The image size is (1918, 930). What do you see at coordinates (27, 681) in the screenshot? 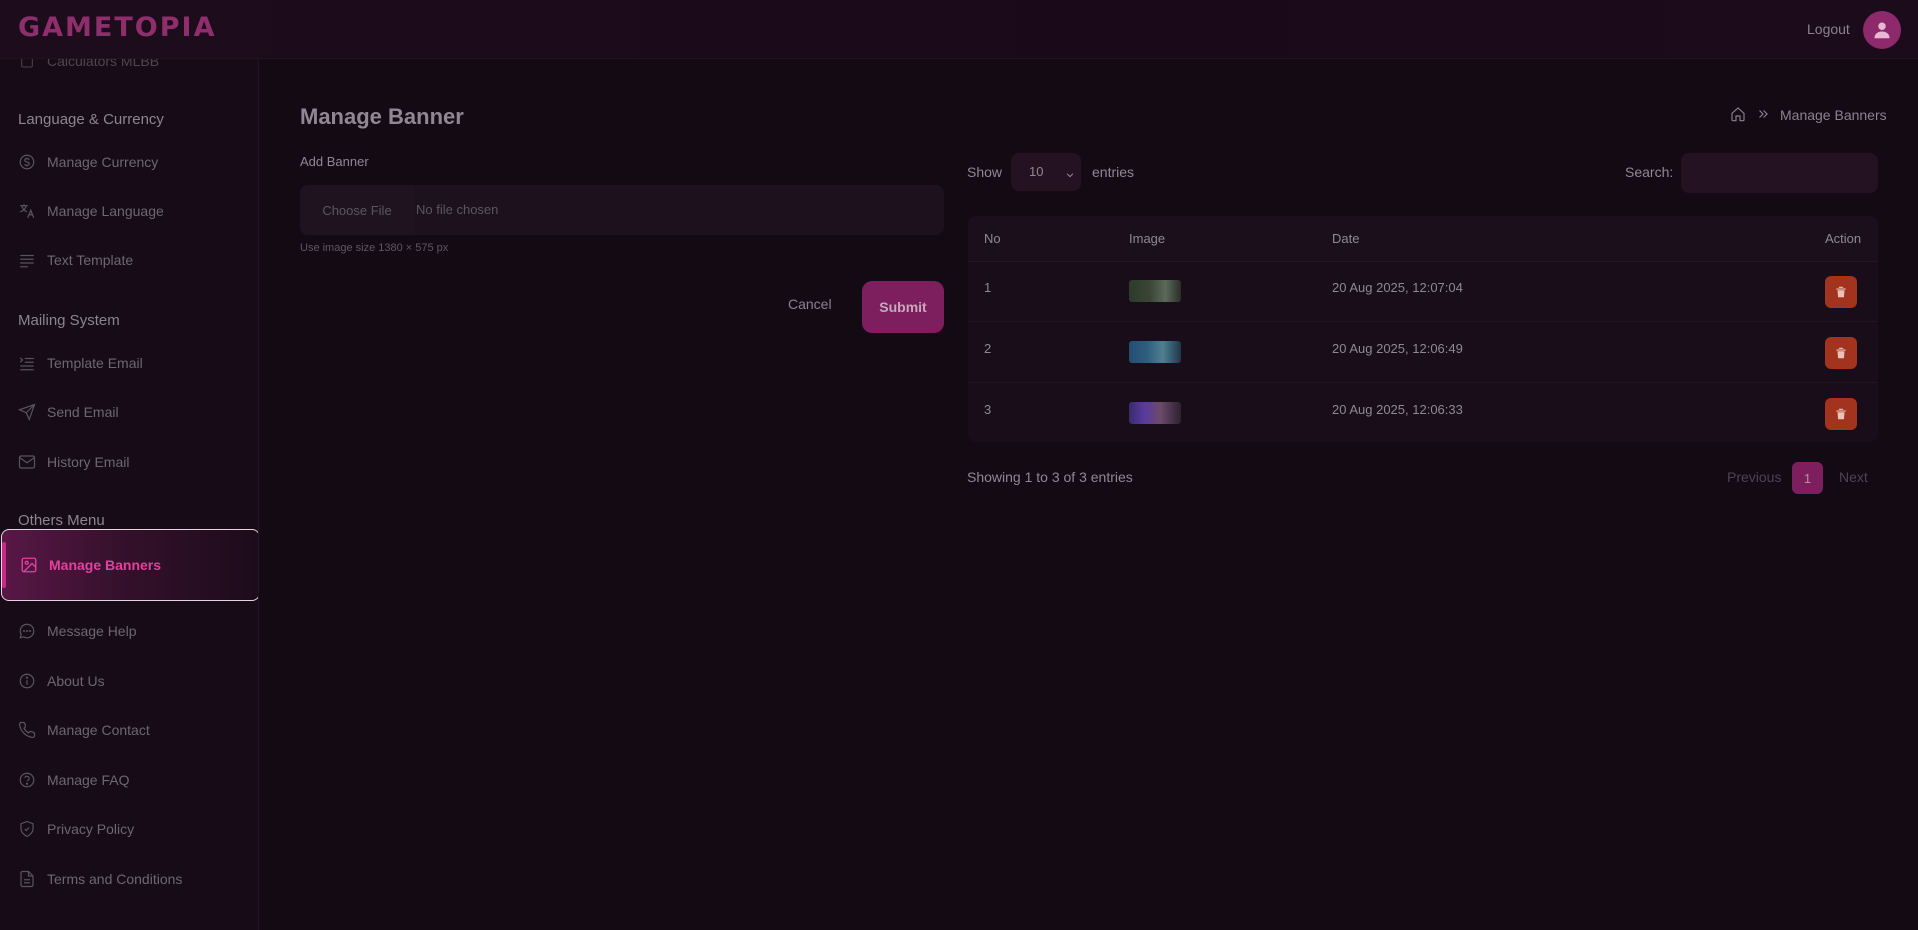
I see `info-icon` at bounding box center [27, 681].